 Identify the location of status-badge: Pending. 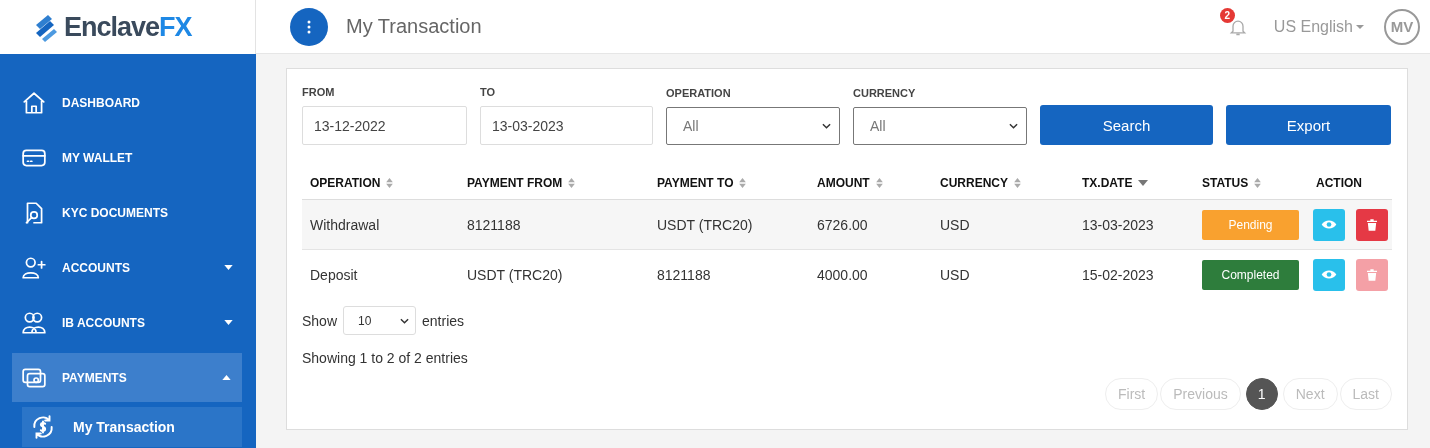
(1250, 224).